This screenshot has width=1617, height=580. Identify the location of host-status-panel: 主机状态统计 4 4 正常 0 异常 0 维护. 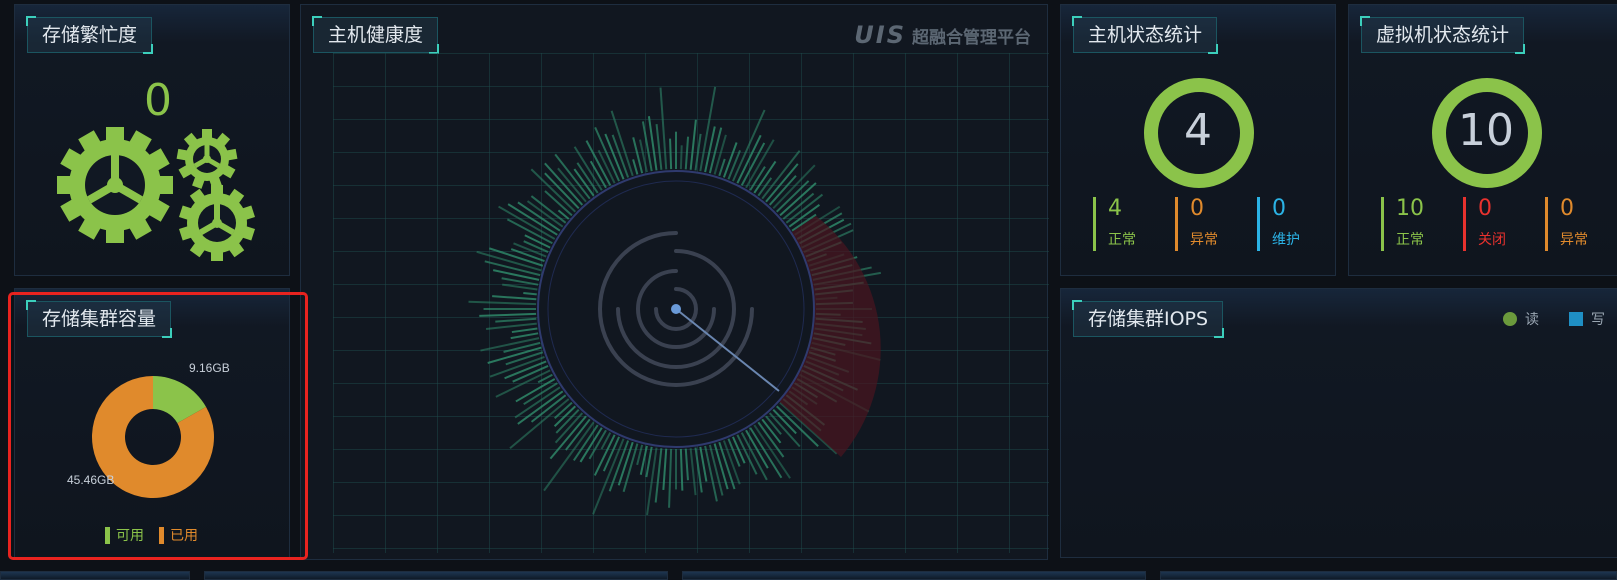
(1198, 140).